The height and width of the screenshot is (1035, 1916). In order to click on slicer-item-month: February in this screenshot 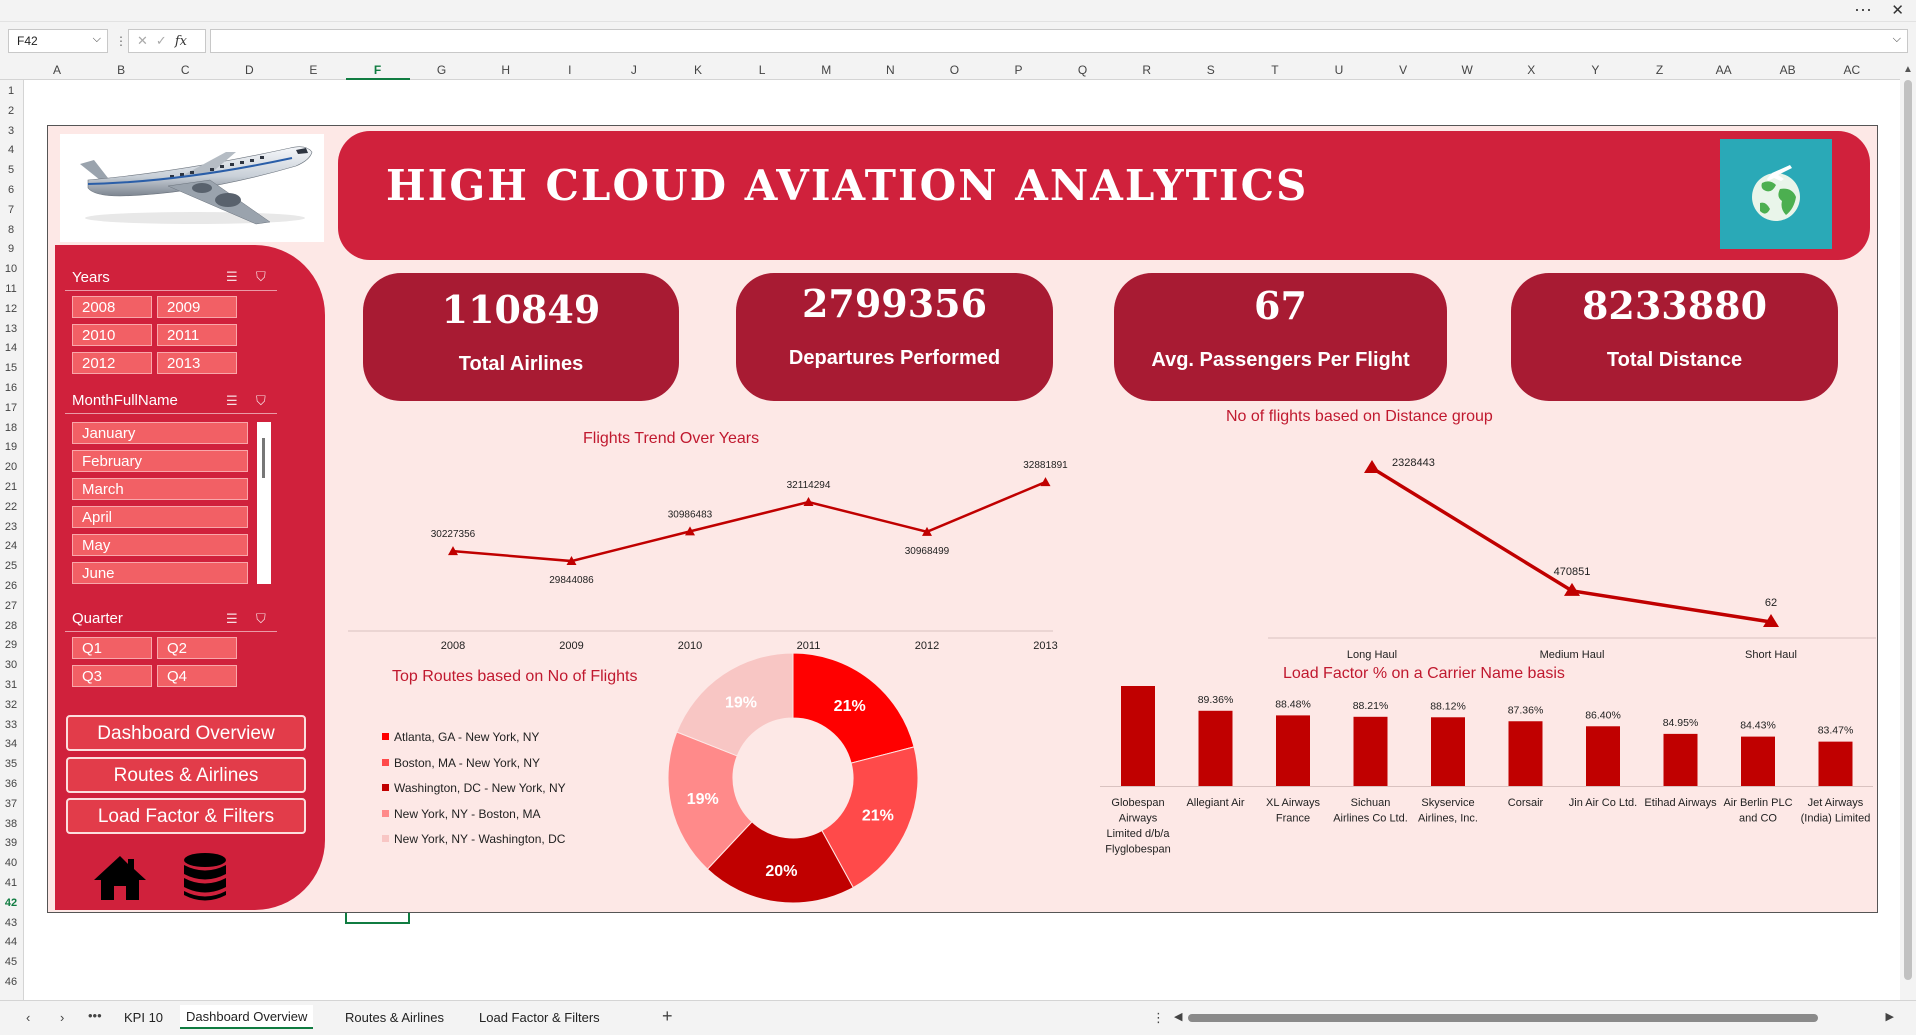, I will do `click(160, 461)`.